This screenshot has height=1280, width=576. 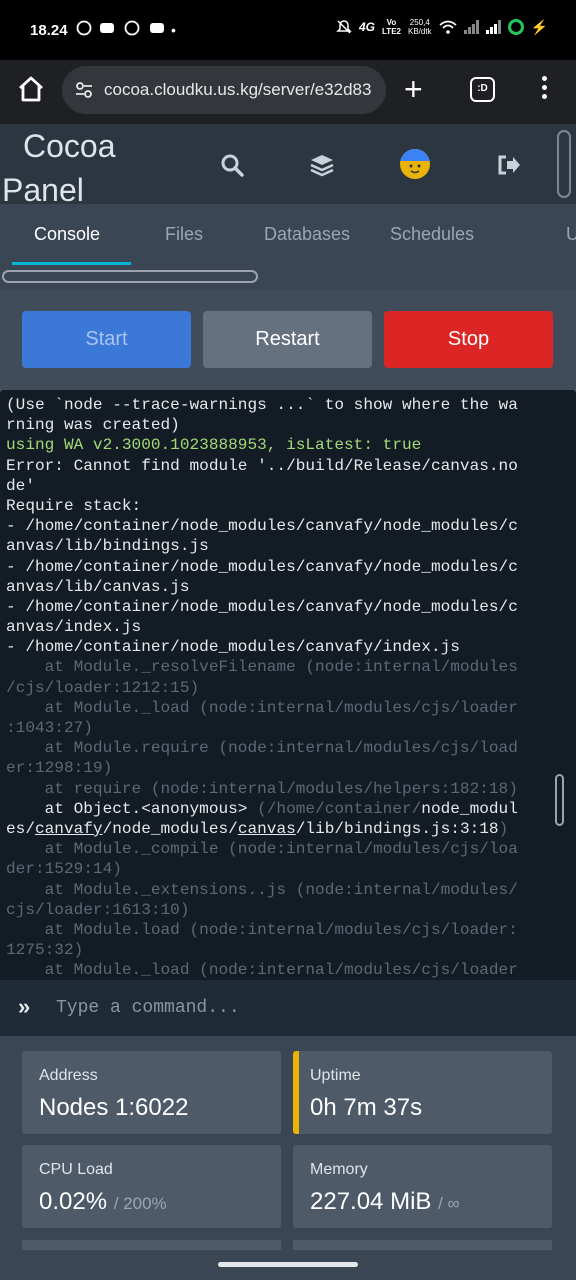 What do you see at coordinates (419, 22) in the screenshot?
I see `speed-value: 250,4` at bounding box center [419, 22].